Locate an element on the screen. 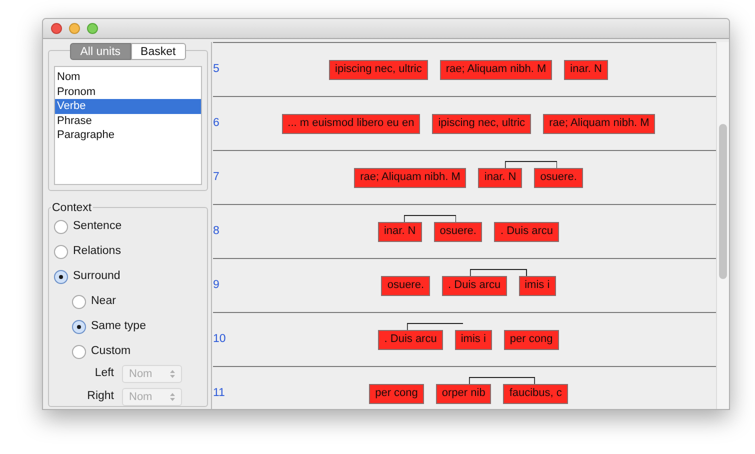  scrollbar is located at coordinates (722, 225).